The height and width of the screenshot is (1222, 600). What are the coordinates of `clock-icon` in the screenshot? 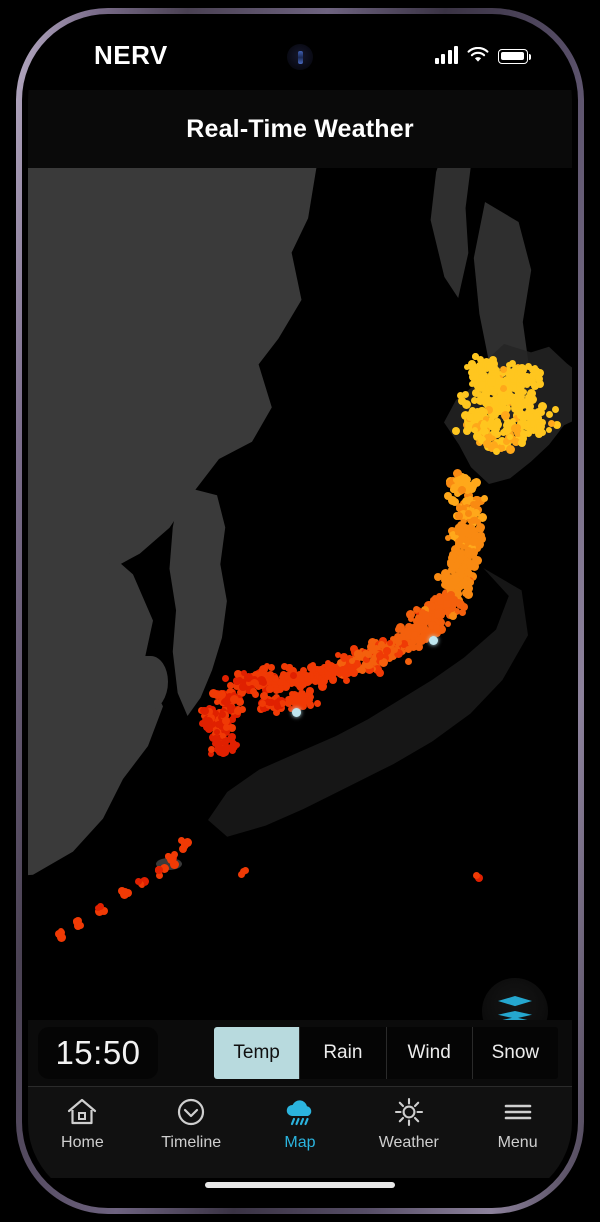 It's located at (191, 1112).